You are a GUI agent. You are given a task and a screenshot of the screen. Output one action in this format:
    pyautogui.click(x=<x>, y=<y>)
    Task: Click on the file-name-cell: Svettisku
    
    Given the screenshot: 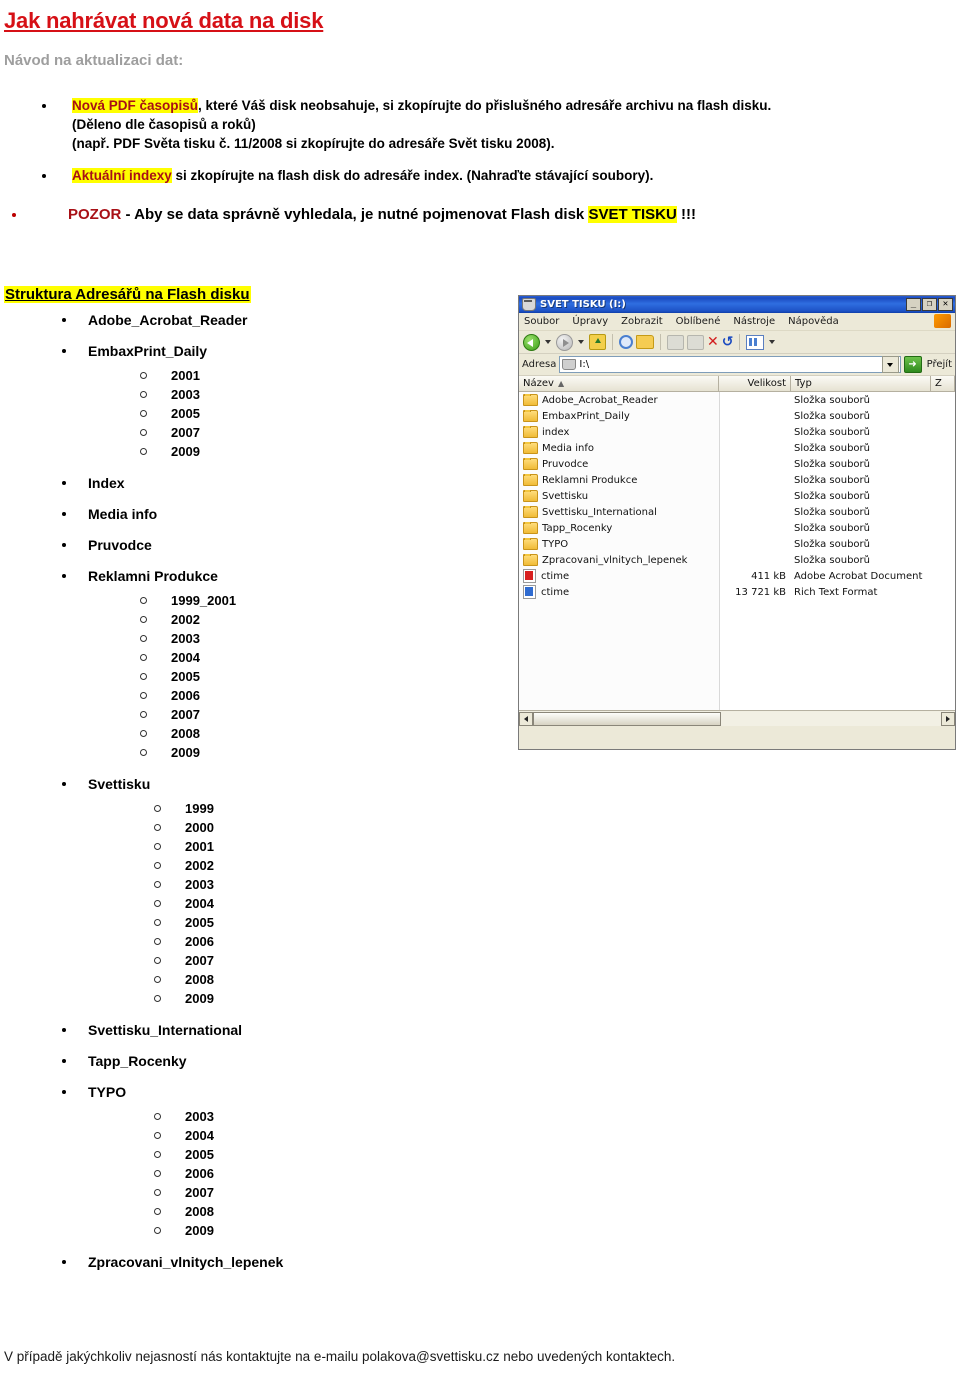 What is the action you would take?
    pyautogui.click(x=619, y=496)
    